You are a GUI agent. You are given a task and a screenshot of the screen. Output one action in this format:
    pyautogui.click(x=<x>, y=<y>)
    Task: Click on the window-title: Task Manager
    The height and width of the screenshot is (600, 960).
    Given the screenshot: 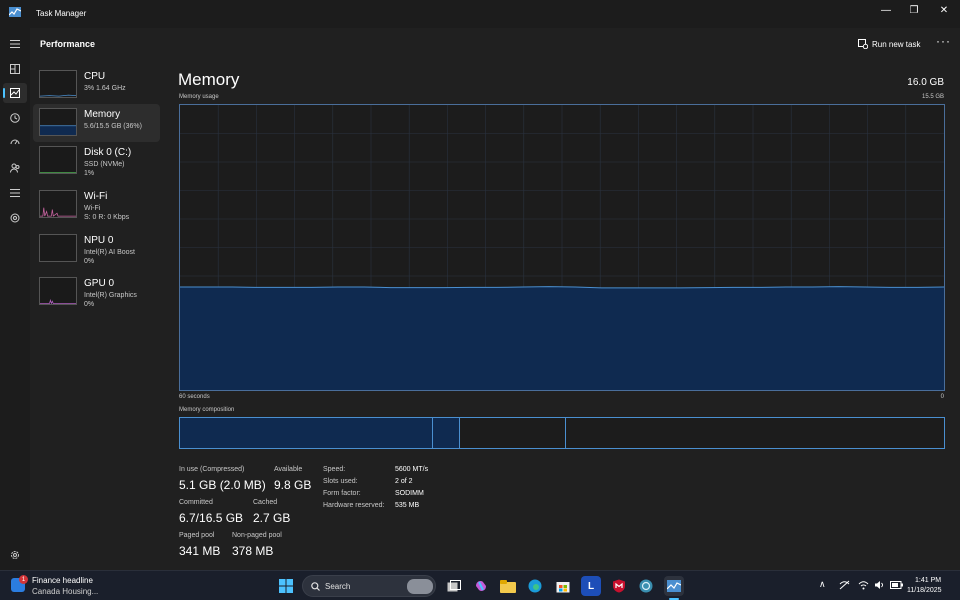 What is the action you would take?
    pyautogui.click(x=61, y=13)
    